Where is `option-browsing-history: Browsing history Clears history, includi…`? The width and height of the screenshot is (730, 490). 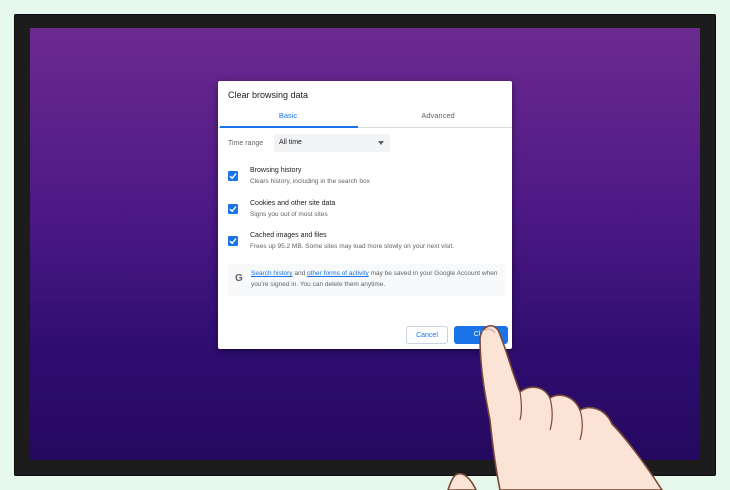 option-browsing-history: Browsing history Clears history, includi… is located at coordinates (368, 180).